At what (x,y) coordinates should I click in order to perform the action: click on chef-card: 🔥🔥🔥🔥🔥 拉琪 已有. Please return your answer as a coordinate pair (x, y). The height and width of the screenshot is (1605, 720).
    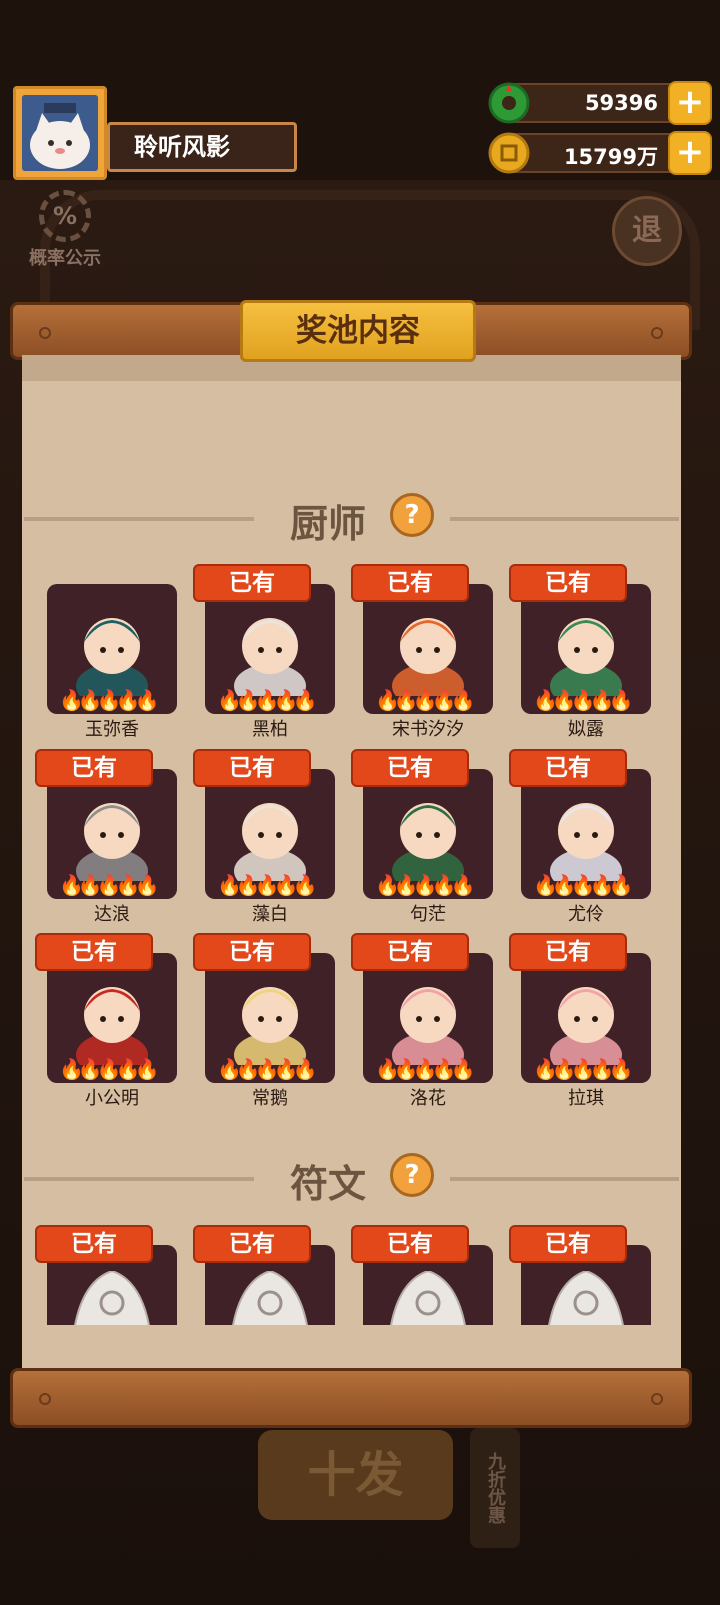
    Looking at the image, I should click on (580, 1023).